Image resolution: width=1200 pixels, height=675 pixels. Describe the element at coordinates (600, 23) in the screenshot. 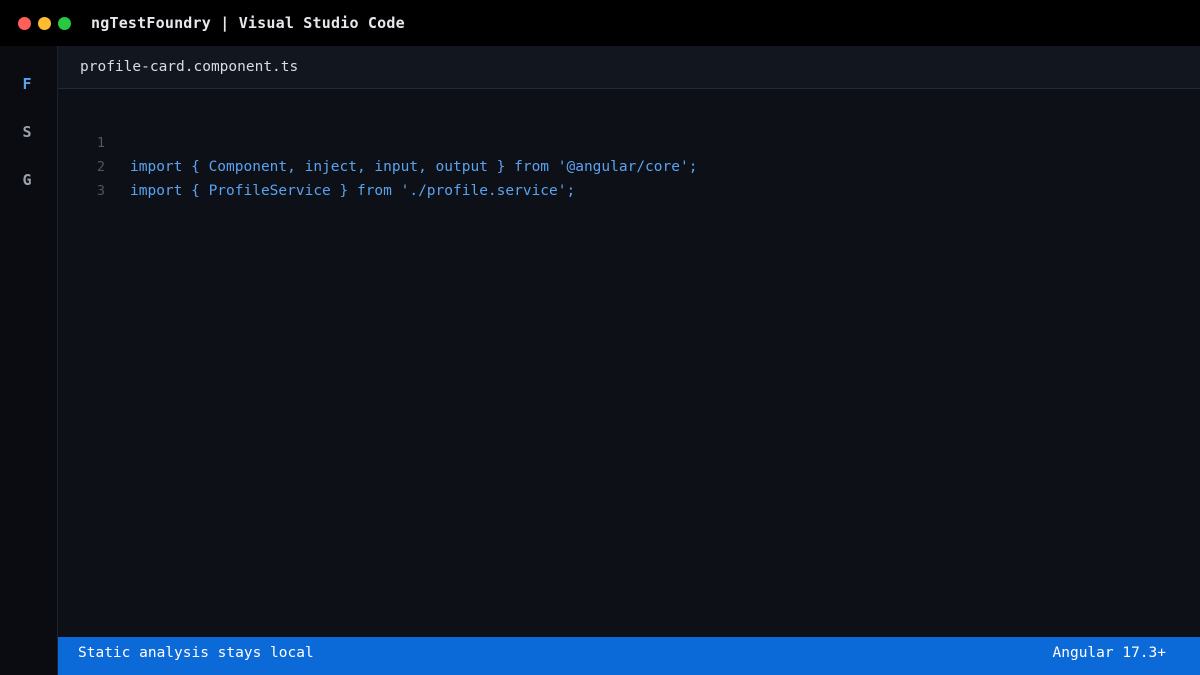

I see `title-bar: ngTestFoundry | Visual Studio Code` at that location.